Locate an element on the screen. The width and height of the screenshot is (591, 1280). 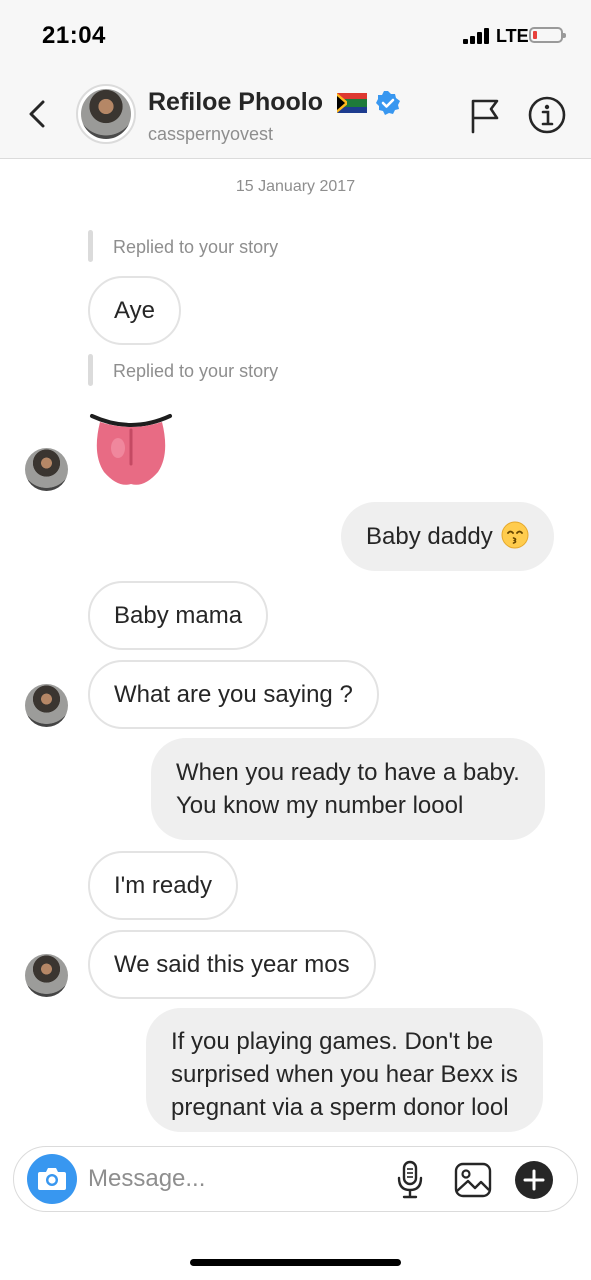
verified-badge-icon is located at coordinates (388, 103).